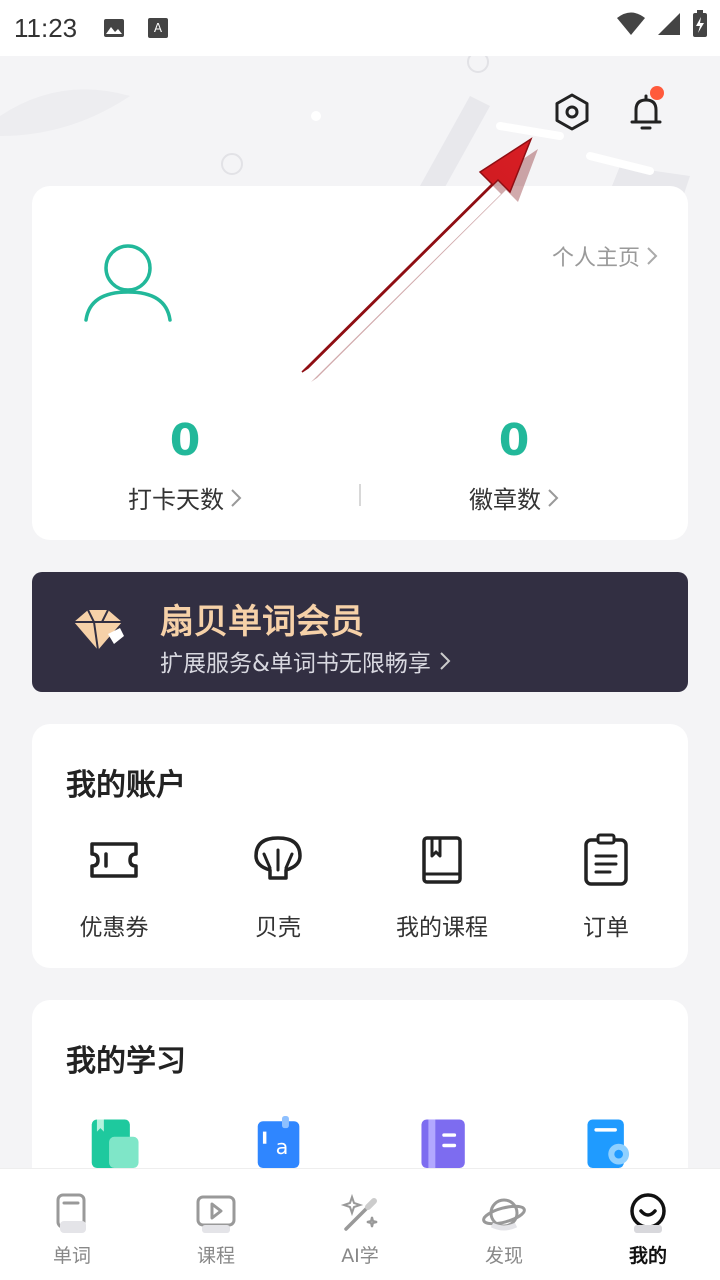  What do you see at coordinates (71, 1256) in the screenshot?
I see `tab-words-label: 单词` at bounding box center [71, 1256].